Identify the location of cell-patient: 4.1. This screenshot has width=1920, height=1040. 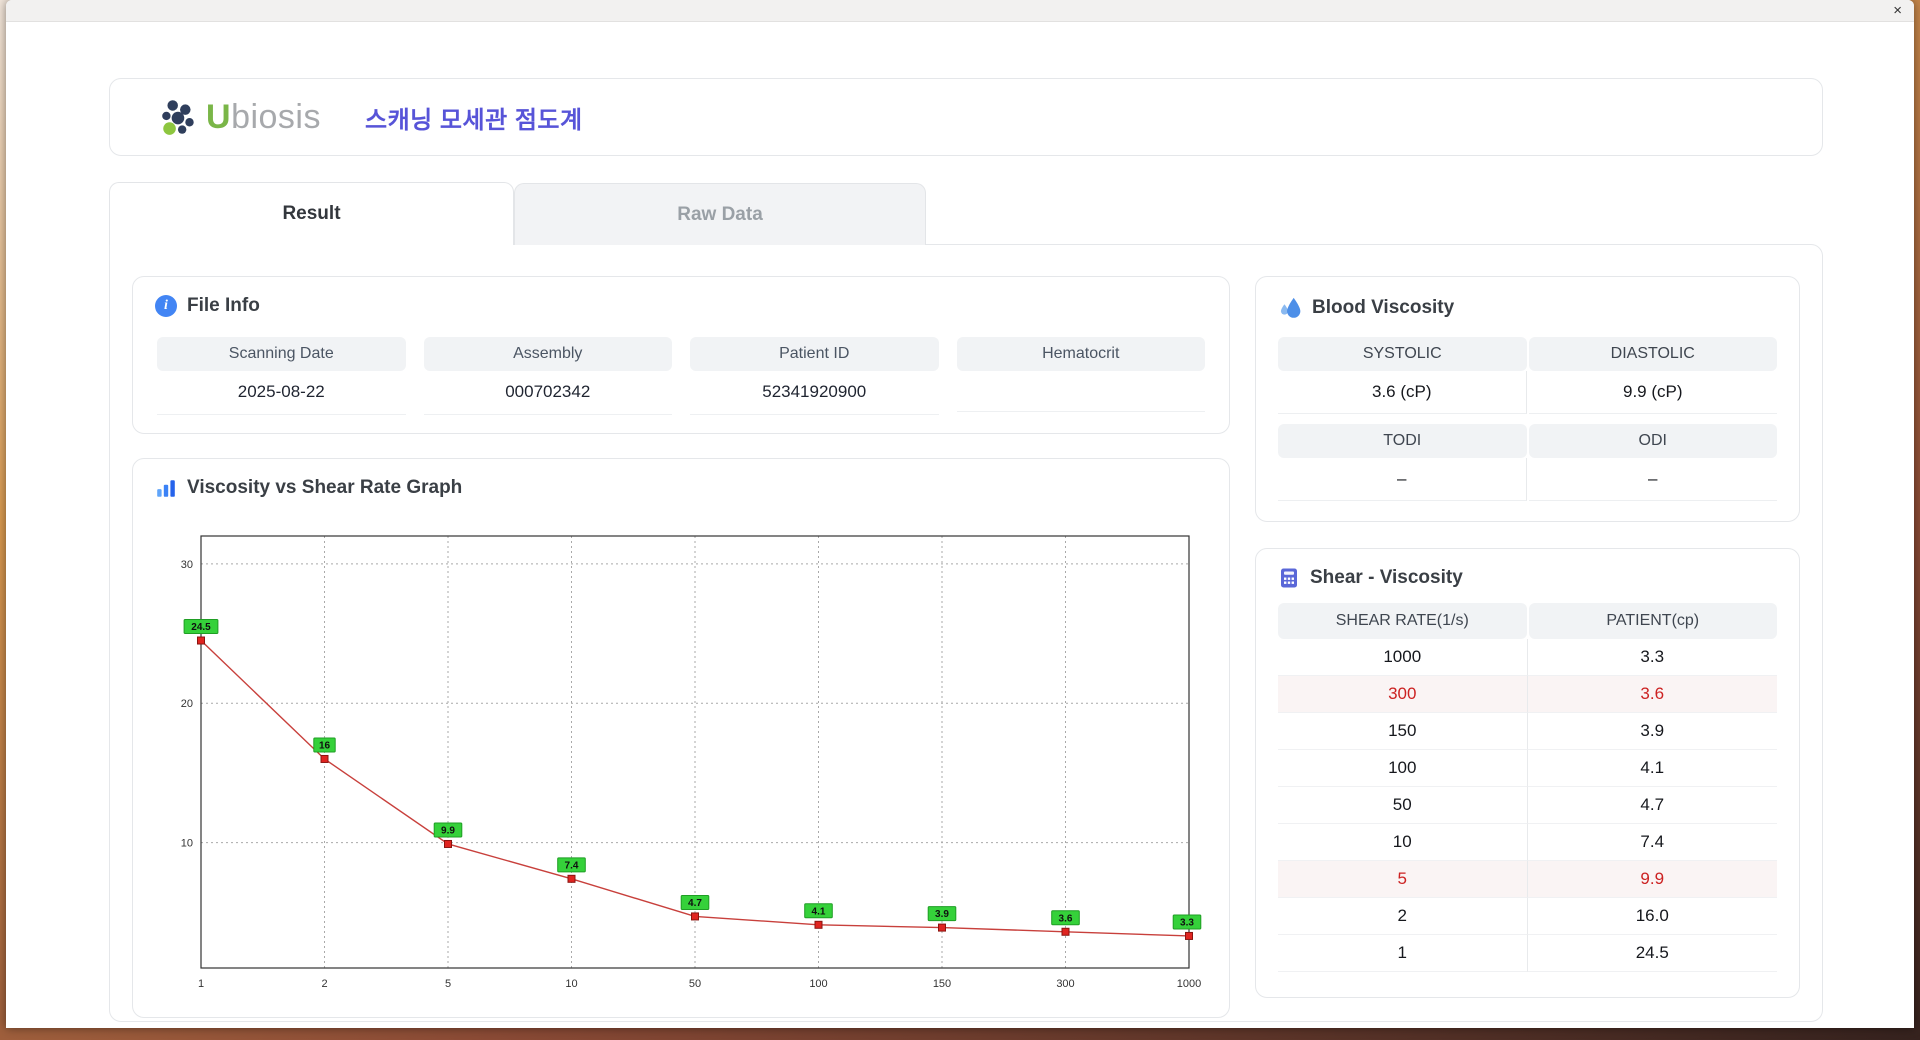
(1652, 768).